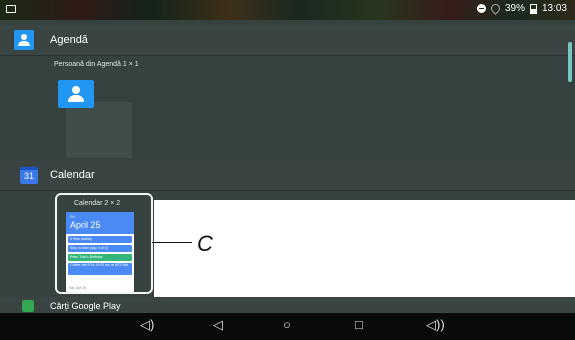  I want to click on contact-person-icon, so click(76, 94).